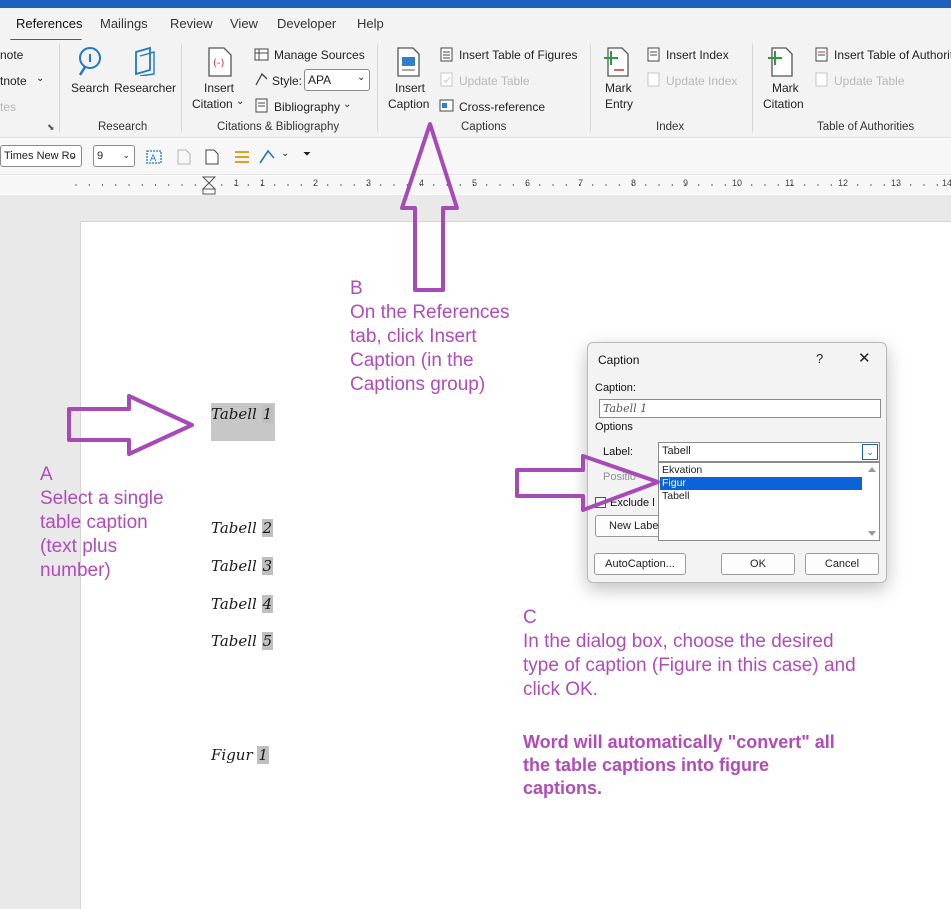 The width and height of the screenshot is (951, 909). I want to click on caption-number: 5, so click(267, 641).